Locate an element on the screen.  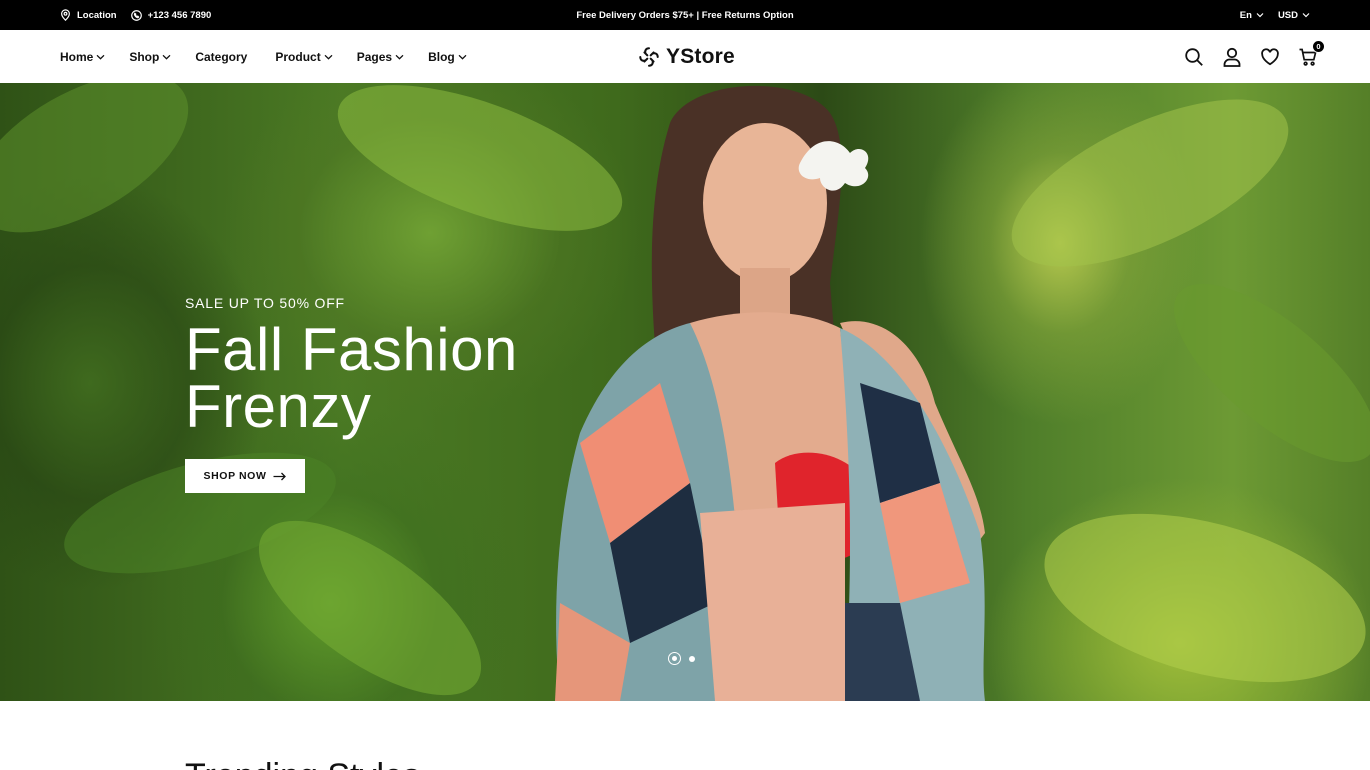
search-icon is located at coordinates (1194, 56).